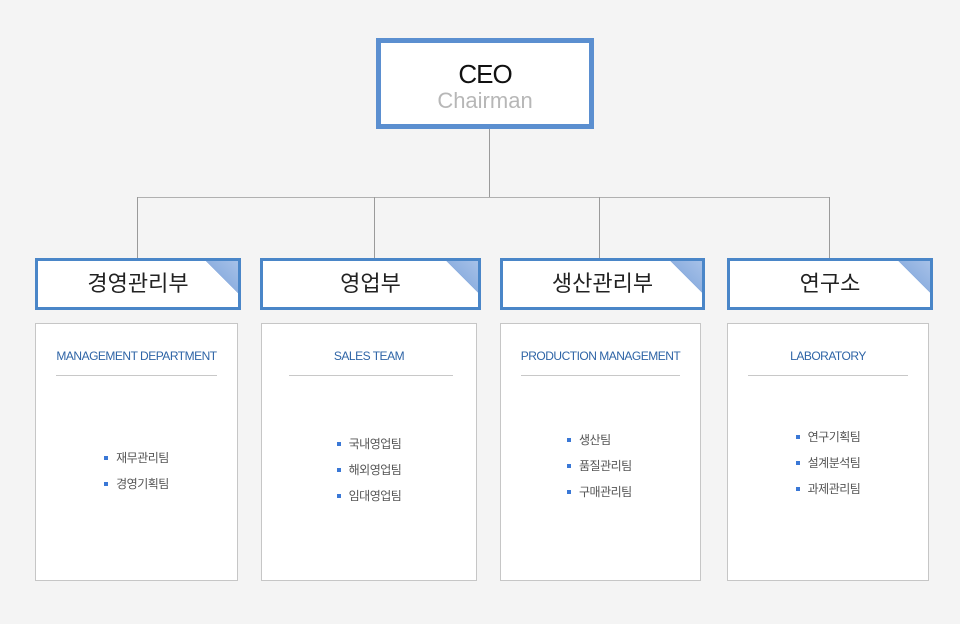  What do you see at coordinates (370, 284) in the screenshot?
I see `dept-box-sales: 영업부` at bounding box center [370, 284].